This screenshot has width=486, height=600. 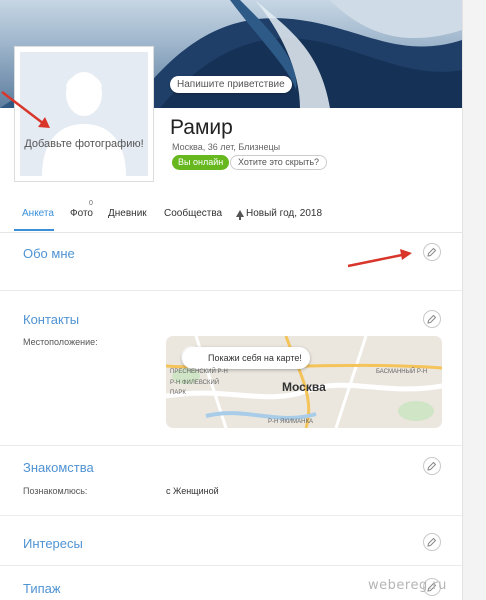 What do you see at coordinates (407, 585) in the screenshot?
I see `watermark-text: webereg.ru` at bounding box center [407, 585].